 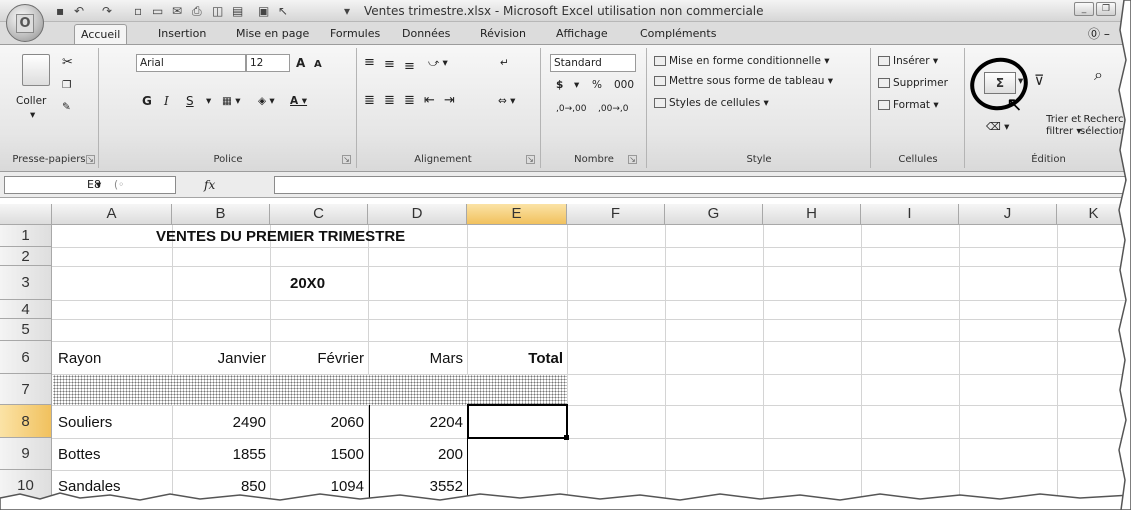 I want to click on format-as-table-button: Mettre sous forme de tableau ▾, so click(x=743, y=81).